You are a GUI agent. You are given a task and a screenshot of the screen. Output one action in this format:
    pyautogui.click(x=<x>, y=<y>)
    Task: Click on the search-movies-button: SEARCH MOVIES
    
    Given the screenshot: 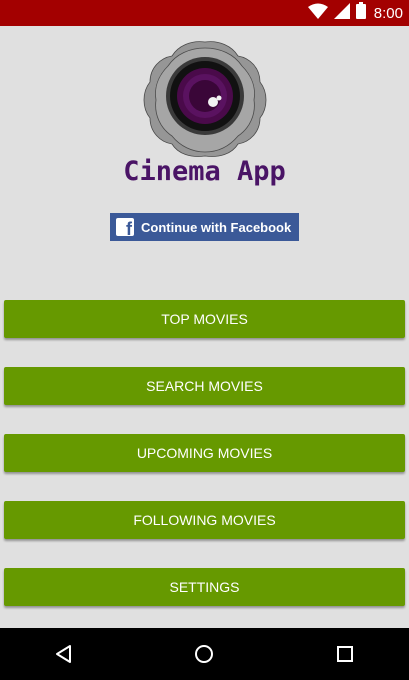 What is the action you would take?
    pyautogui.click(x=204, y=386)
    